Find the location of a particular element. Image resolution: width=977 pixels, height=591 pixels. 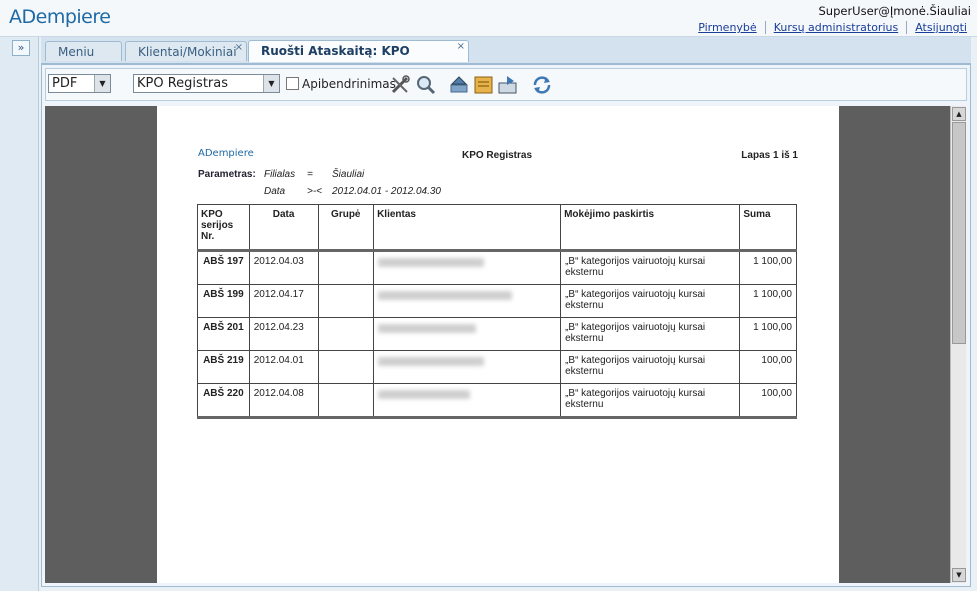

column-header: Klientas is located at coordinates (467, 227).